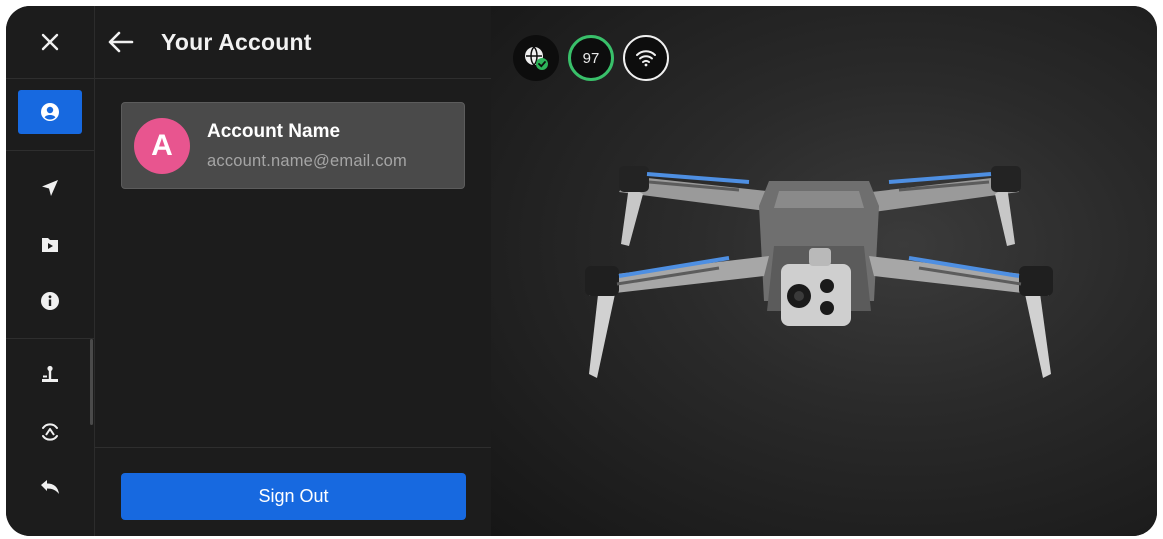  I want to click on rail-media-button, so click(50, 245).